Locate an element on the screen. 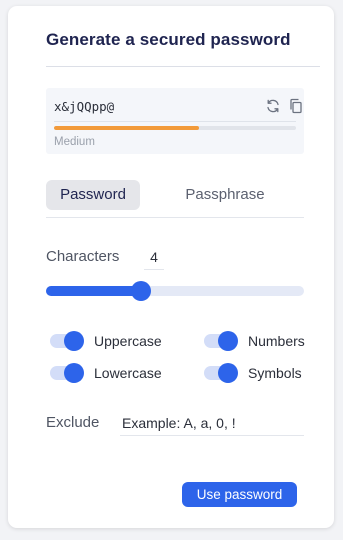  use-password-button: Use password is located at coordinates (239, 494).